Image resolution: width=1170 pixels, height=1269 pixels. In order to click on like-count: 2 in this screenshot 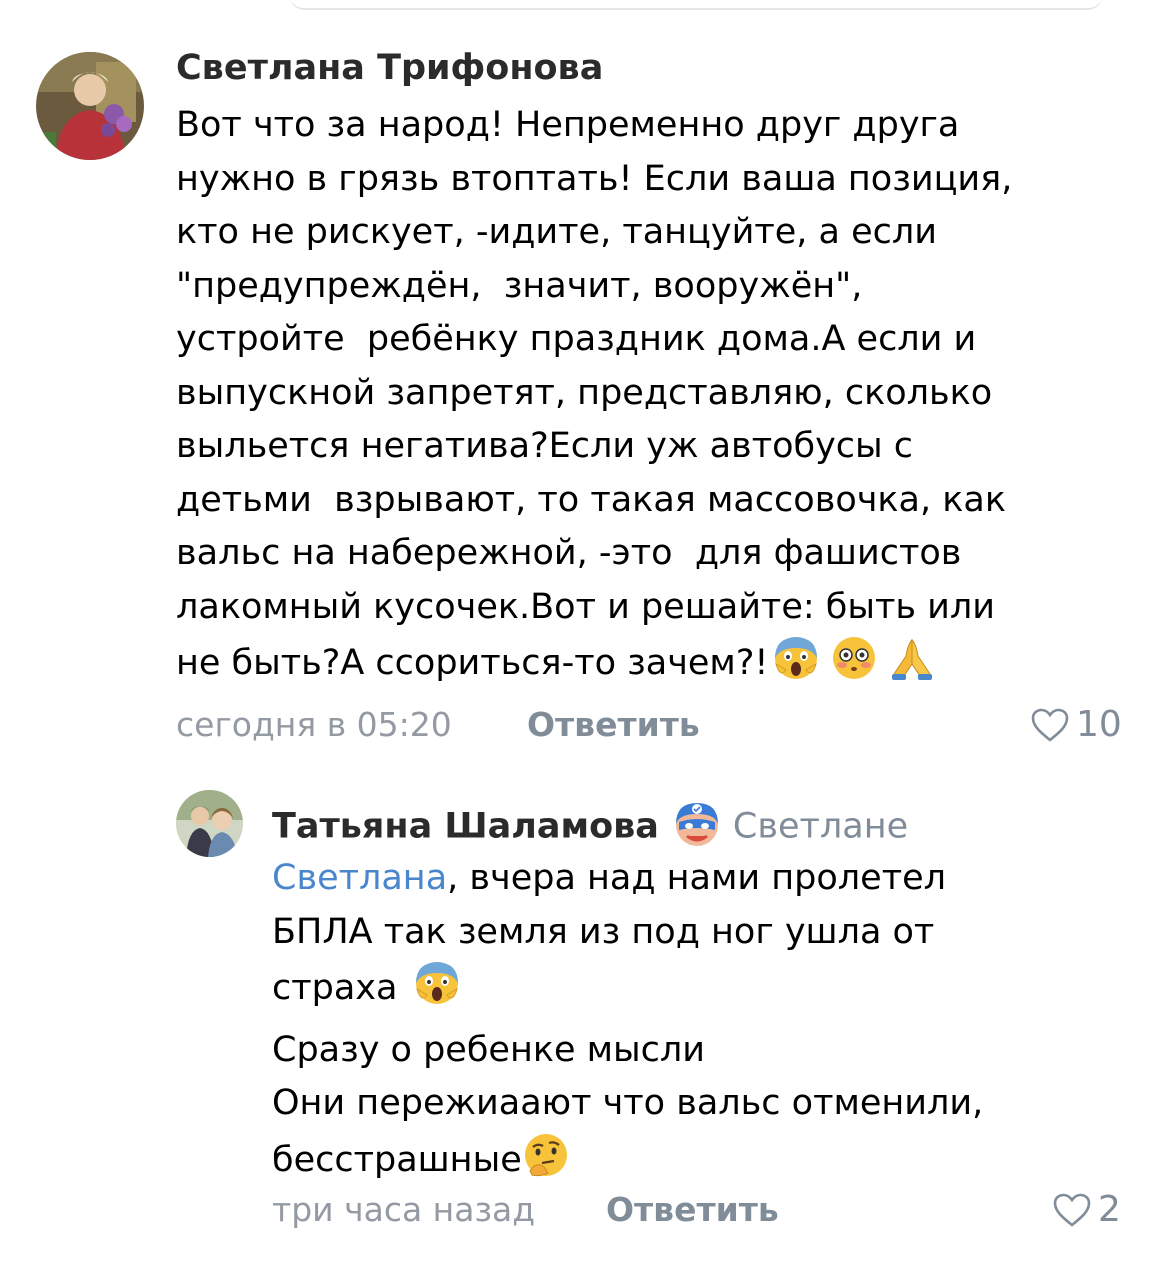, I will do `click(1109, 1209)`.